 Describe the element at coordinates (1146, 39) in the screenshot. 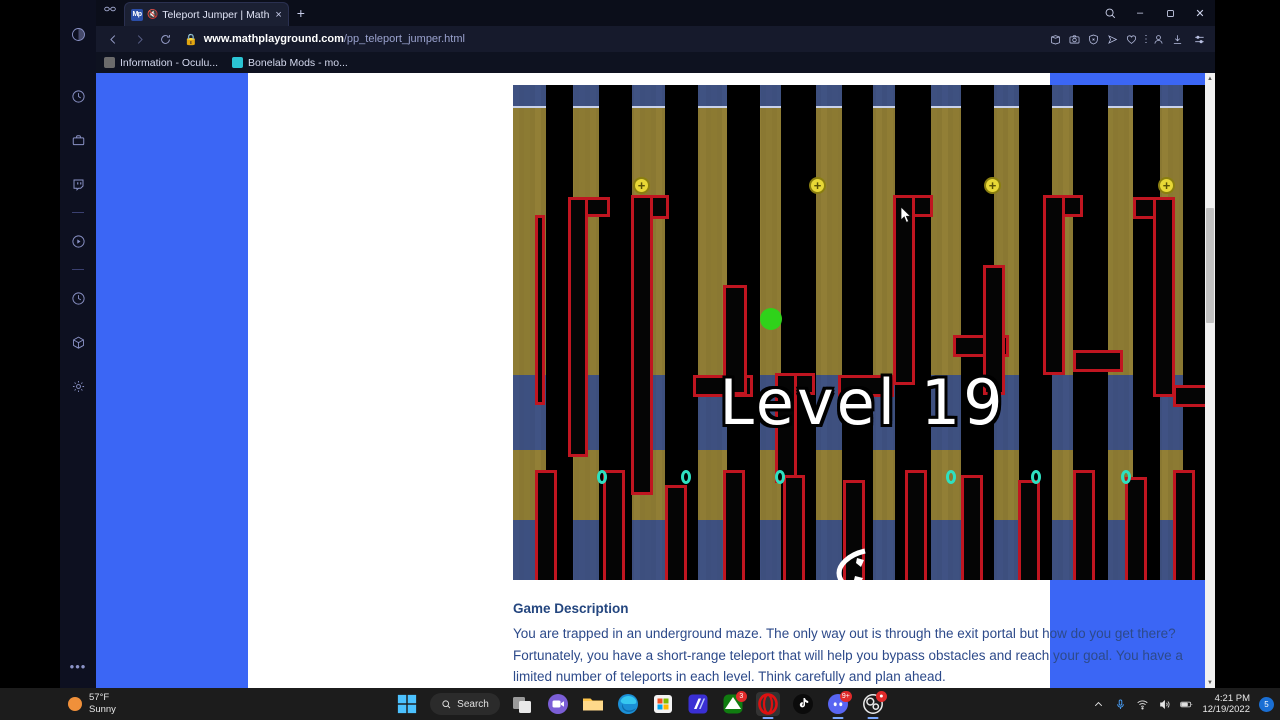

I see `more-dots-icon: ⋮` at that location.